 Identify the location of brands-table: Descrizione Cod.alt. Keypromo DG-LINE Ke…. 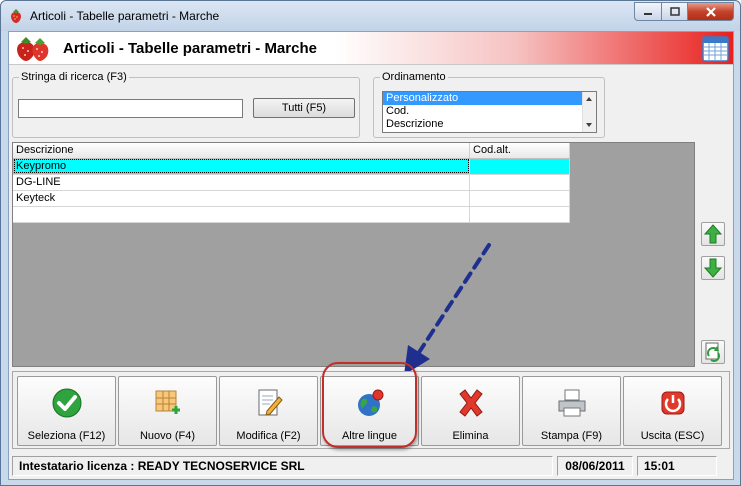
(291, 183).